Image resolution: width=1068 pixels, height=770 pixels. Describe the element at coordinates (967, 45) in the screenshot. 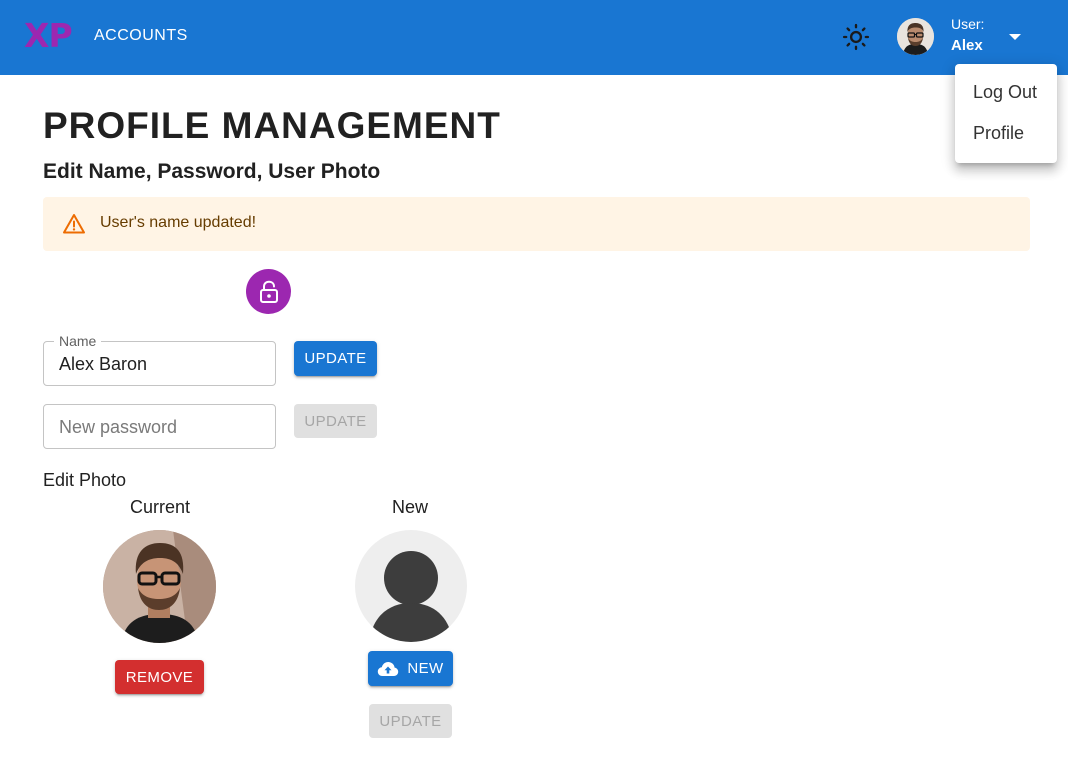

I see `user-name: Alex` at that location.